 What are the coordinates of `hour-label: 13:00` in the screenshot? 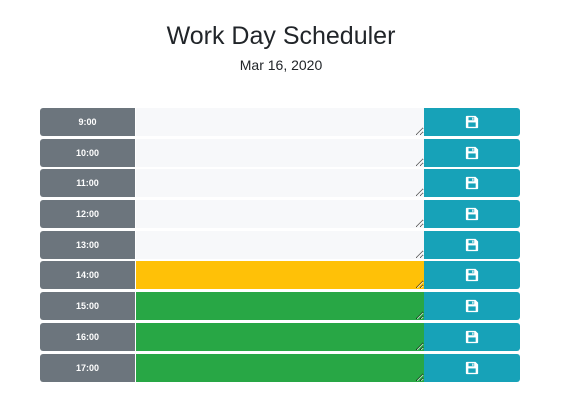 It's located at (87, 244).